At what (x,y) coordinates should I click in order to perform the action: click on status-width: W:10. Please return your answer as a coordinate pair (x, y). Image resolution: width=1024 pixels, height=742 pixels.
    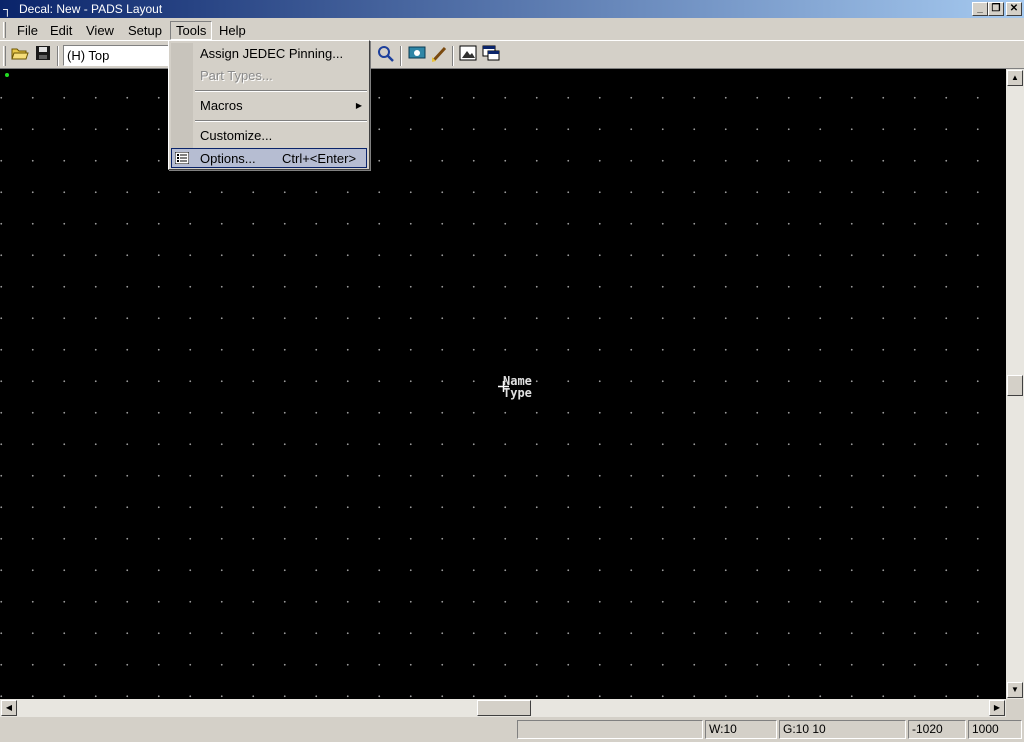
    Looking at the image, I should click on (741, 729).